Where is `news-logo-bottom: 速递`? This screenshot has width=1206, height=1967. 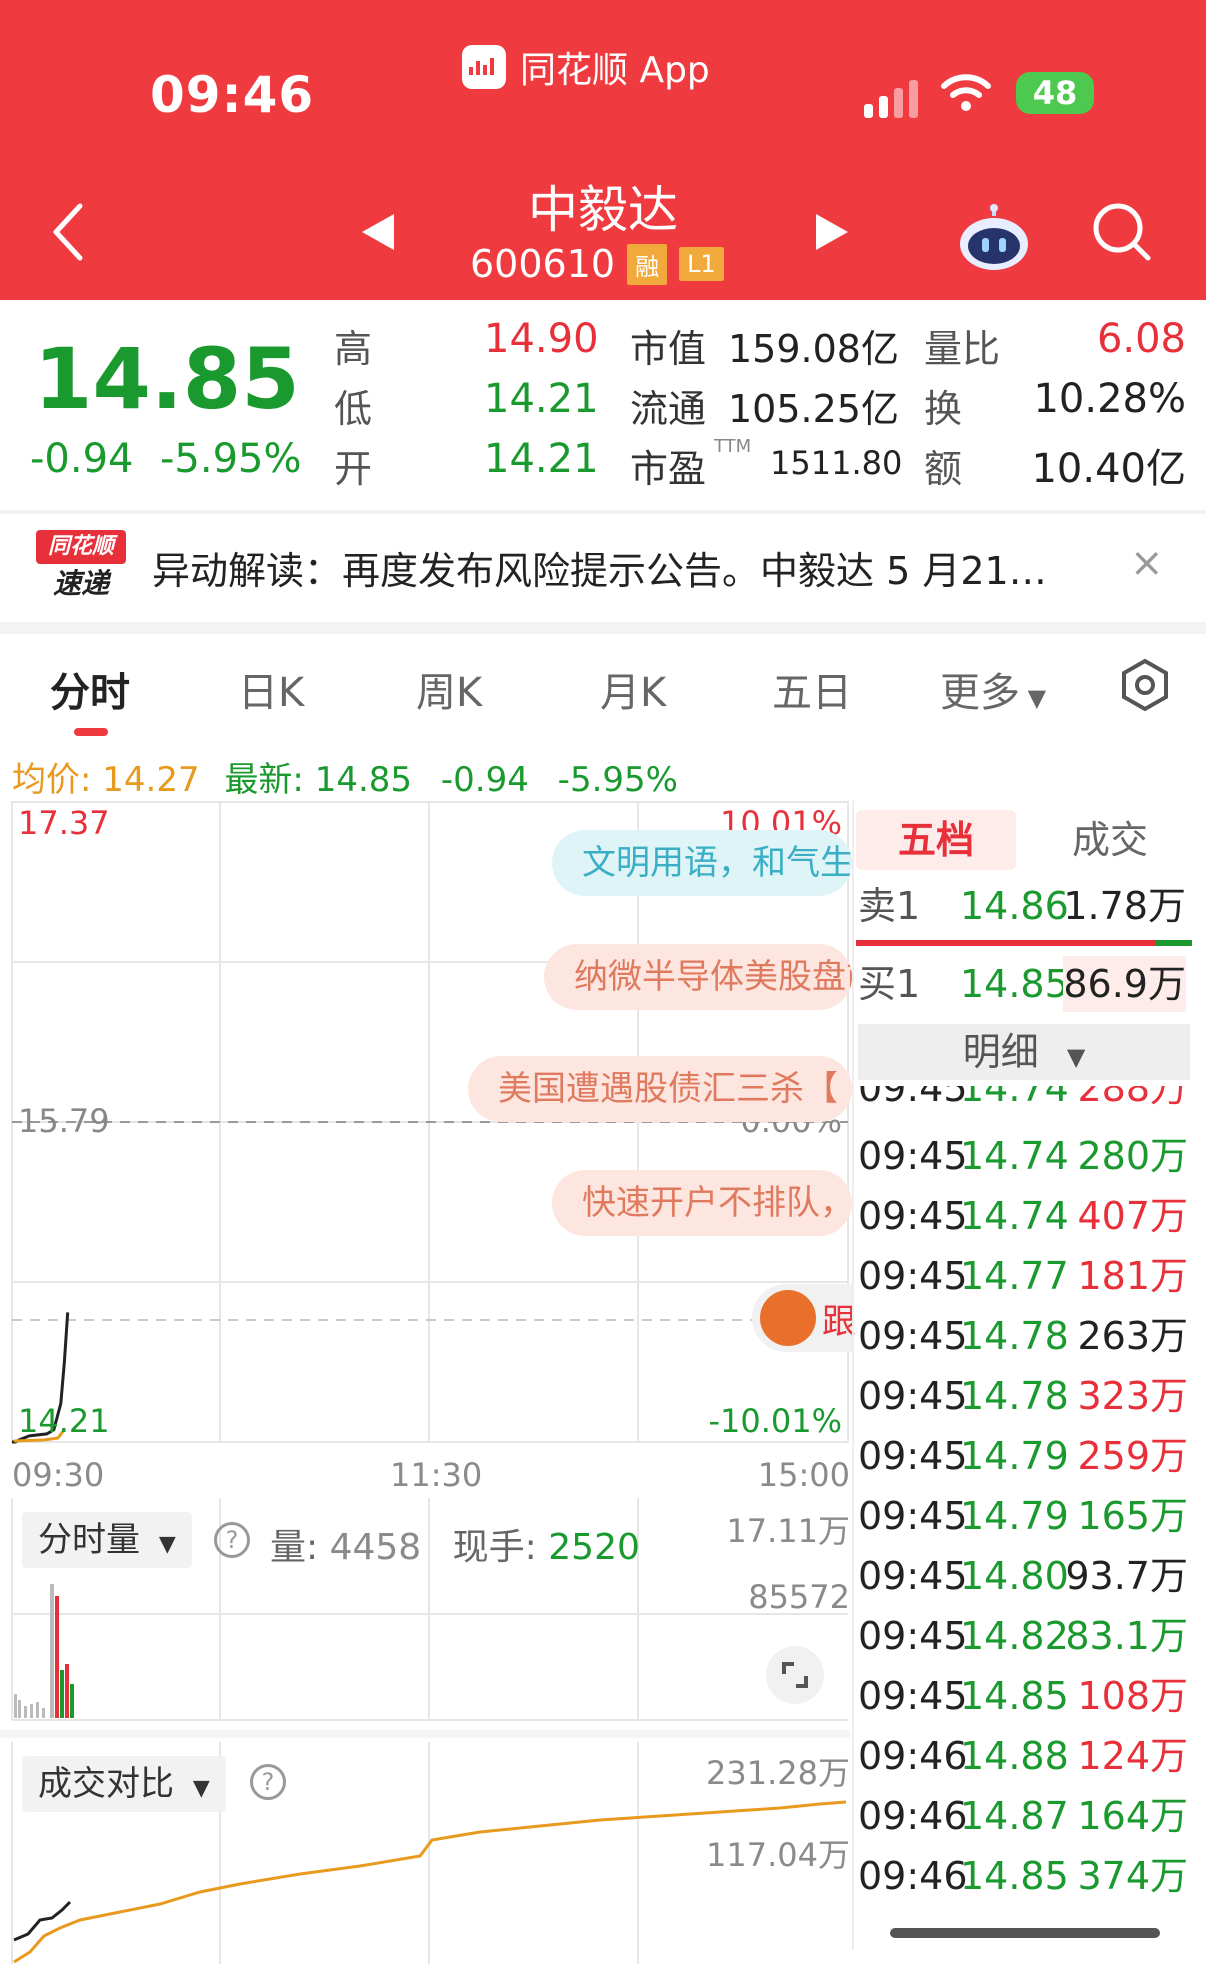
news-logo-bottom: 速递 is located at coordinates (80, 583).